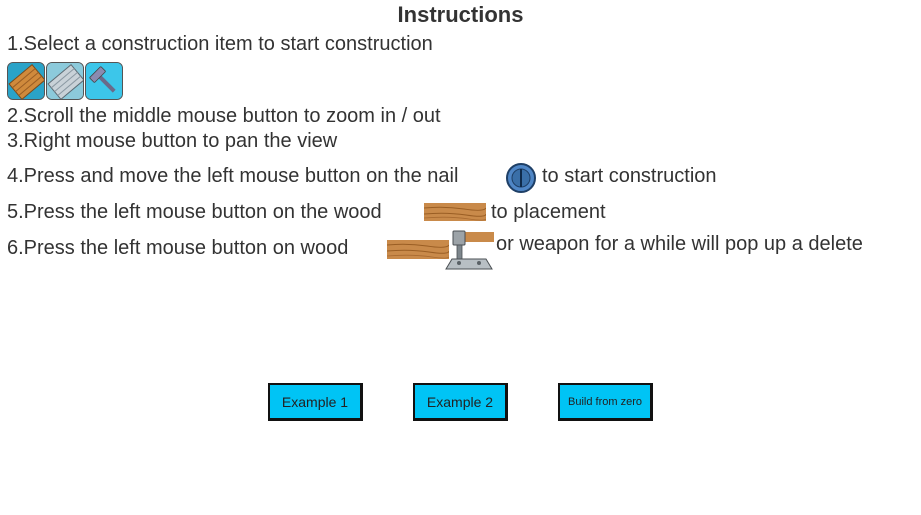 This screenshot has width=921, height=515. Describe the element at coordinates (178, 248) in the screenshot. I see `step-6-text: 6.Press the left mouse button on wood` at that location.